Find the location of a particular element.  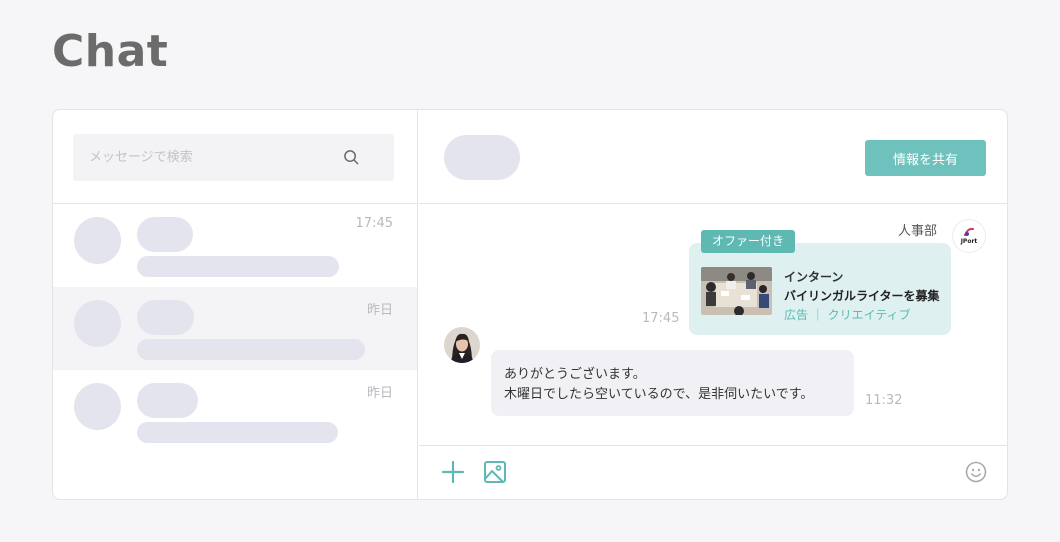

share-info-button: 情報を共有 is located at coordinates (925, 158).